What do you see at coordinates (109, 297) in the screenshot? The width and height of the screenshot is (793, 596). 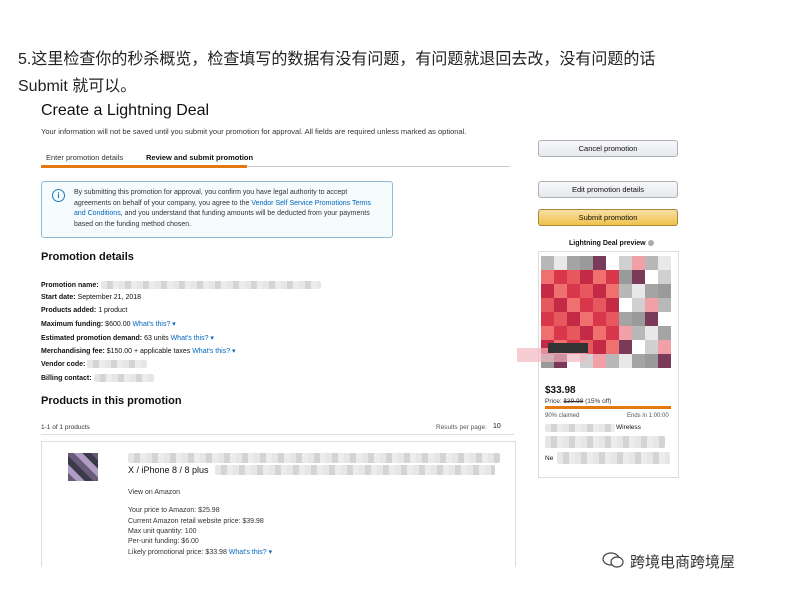 I see `detail-value: September 21, 2018` at bounding box center [109, 297].